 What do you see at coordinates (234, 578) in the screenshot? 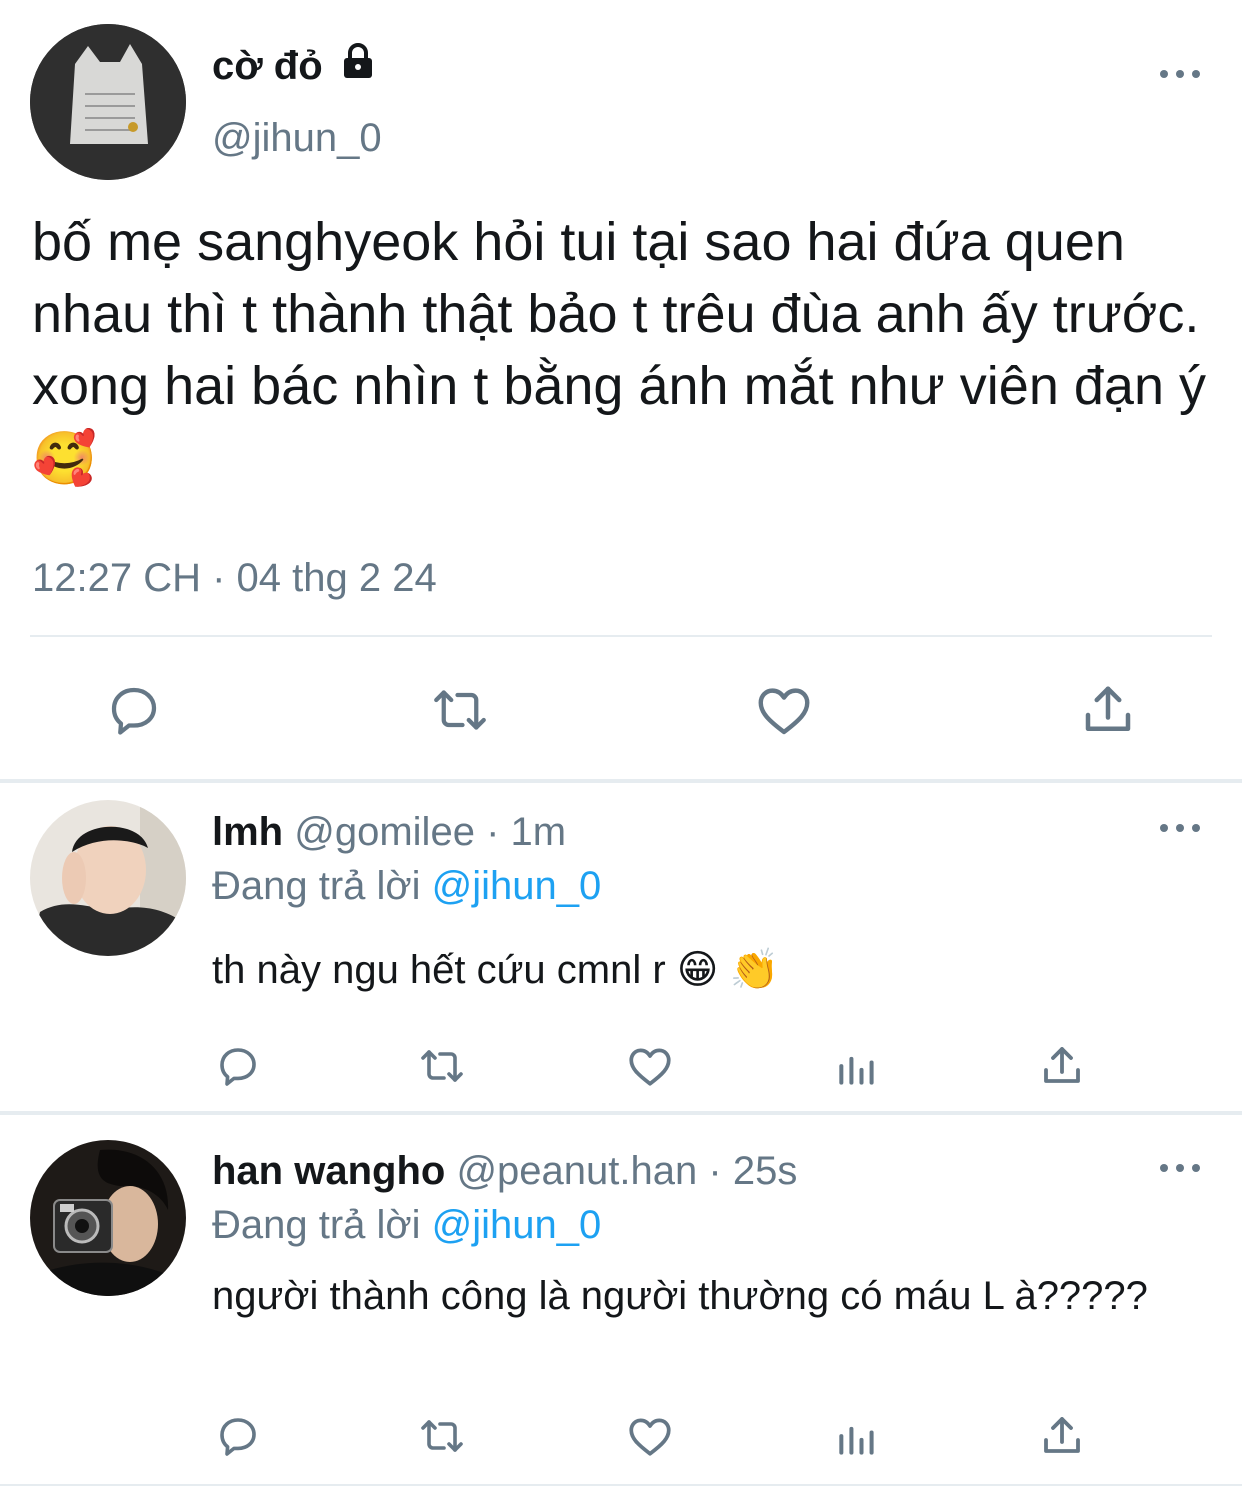
I see `timestamp: 12:27 CH · 04 thg 2 24` at bounding box center [234, 578].